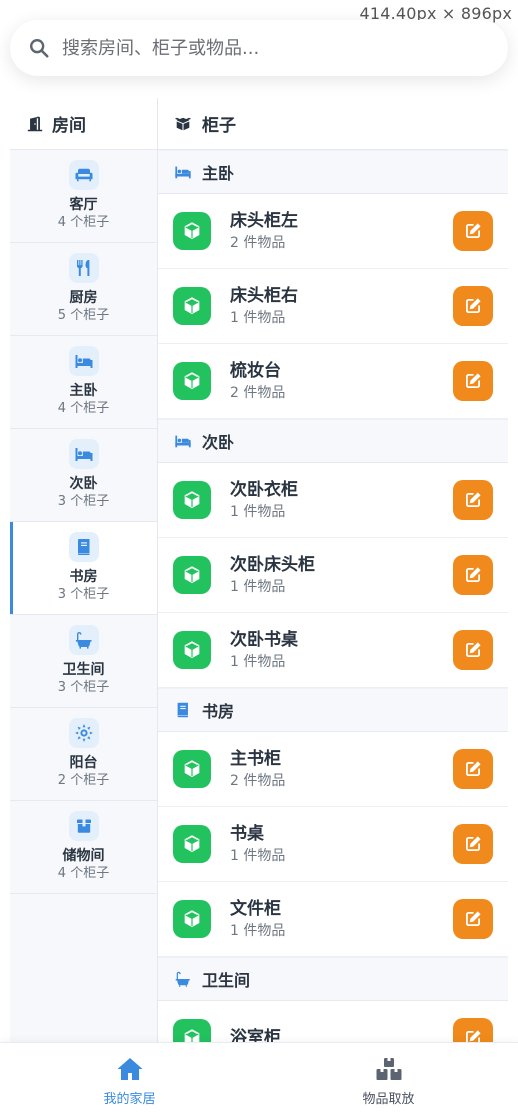  Describe the element at coordinates (218, 711) in the screenshot. I see `room-group-title: 书房` at that location.